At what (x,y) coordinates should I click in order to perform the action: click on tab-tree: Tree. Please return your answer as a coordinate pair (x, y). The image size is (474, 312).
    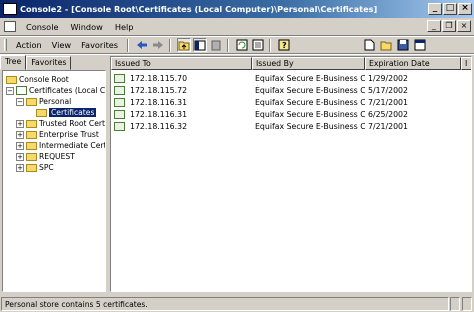
    Looking at the image, I should click on (13, 62).